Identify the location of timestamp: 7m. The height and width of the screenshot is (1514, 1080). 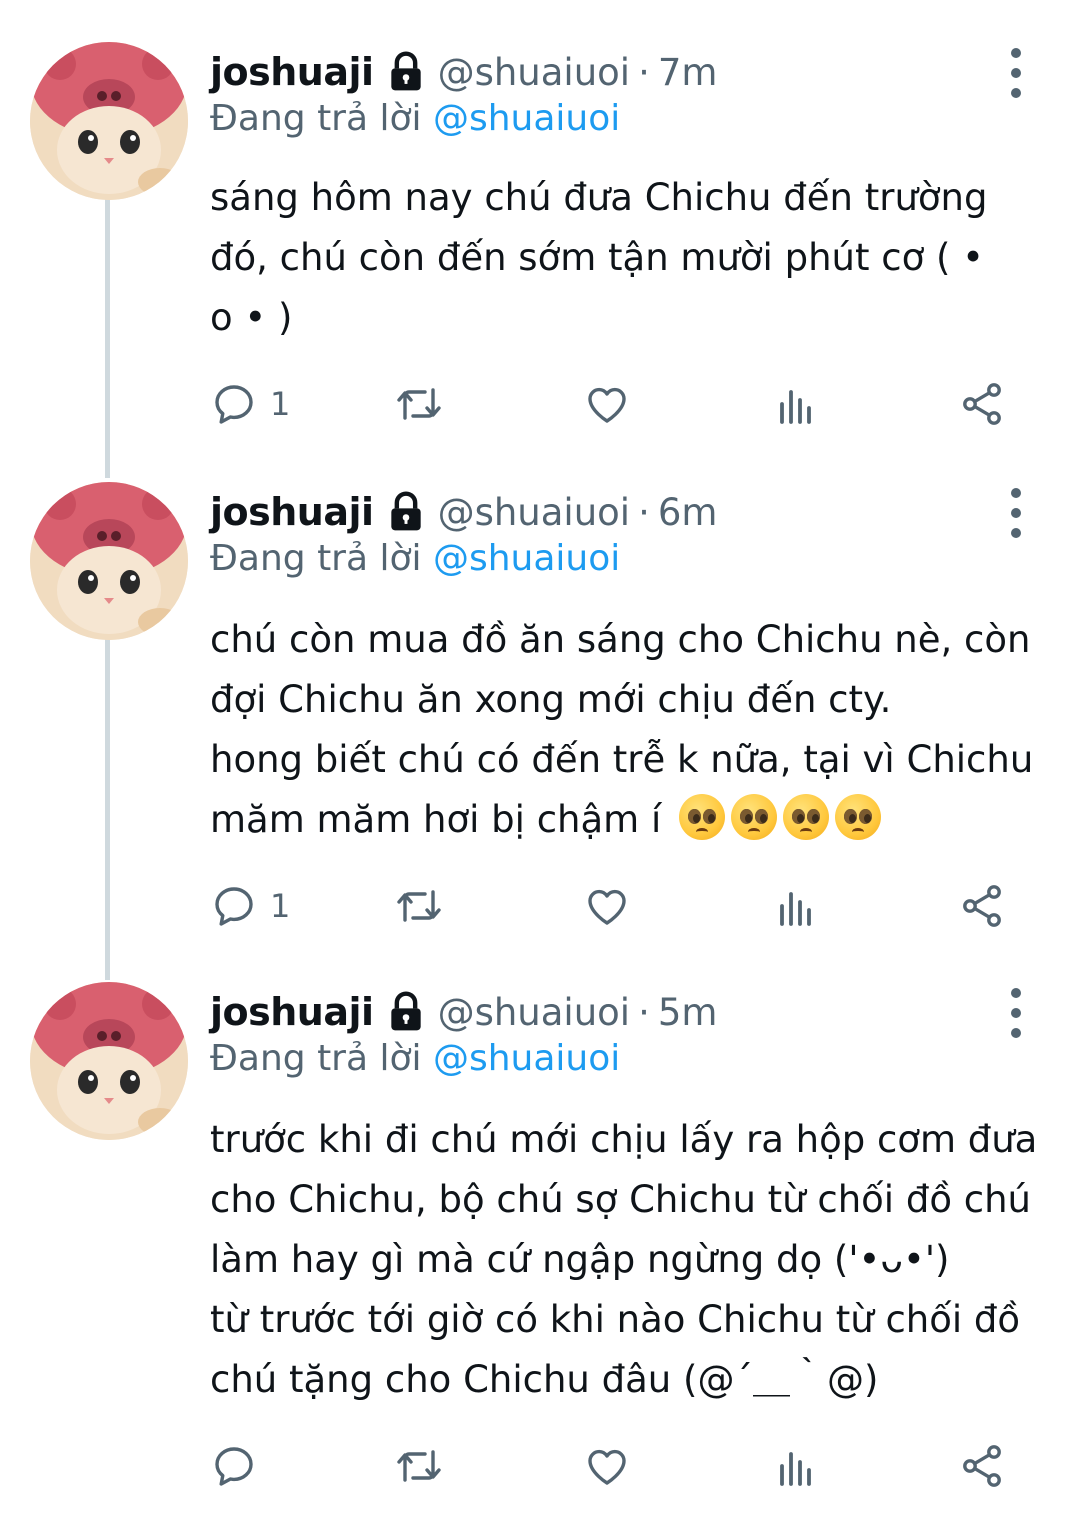
(688, 72).